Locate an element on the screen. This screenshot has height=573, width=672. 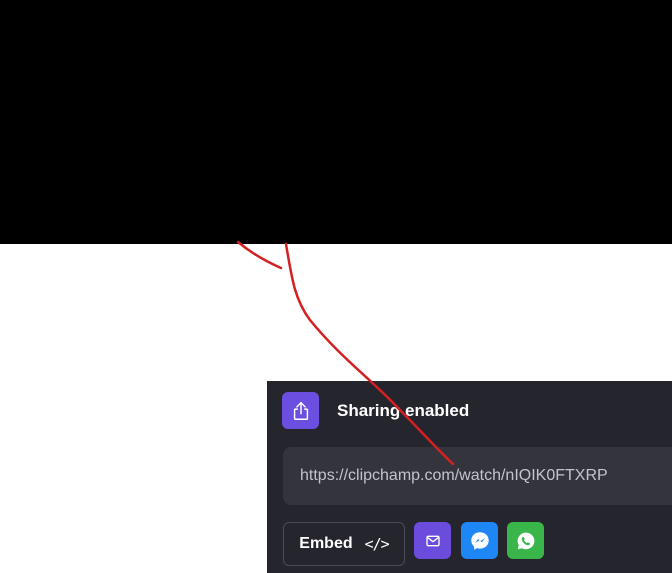
whatsapp-icon is located at coordinates (525, 540).